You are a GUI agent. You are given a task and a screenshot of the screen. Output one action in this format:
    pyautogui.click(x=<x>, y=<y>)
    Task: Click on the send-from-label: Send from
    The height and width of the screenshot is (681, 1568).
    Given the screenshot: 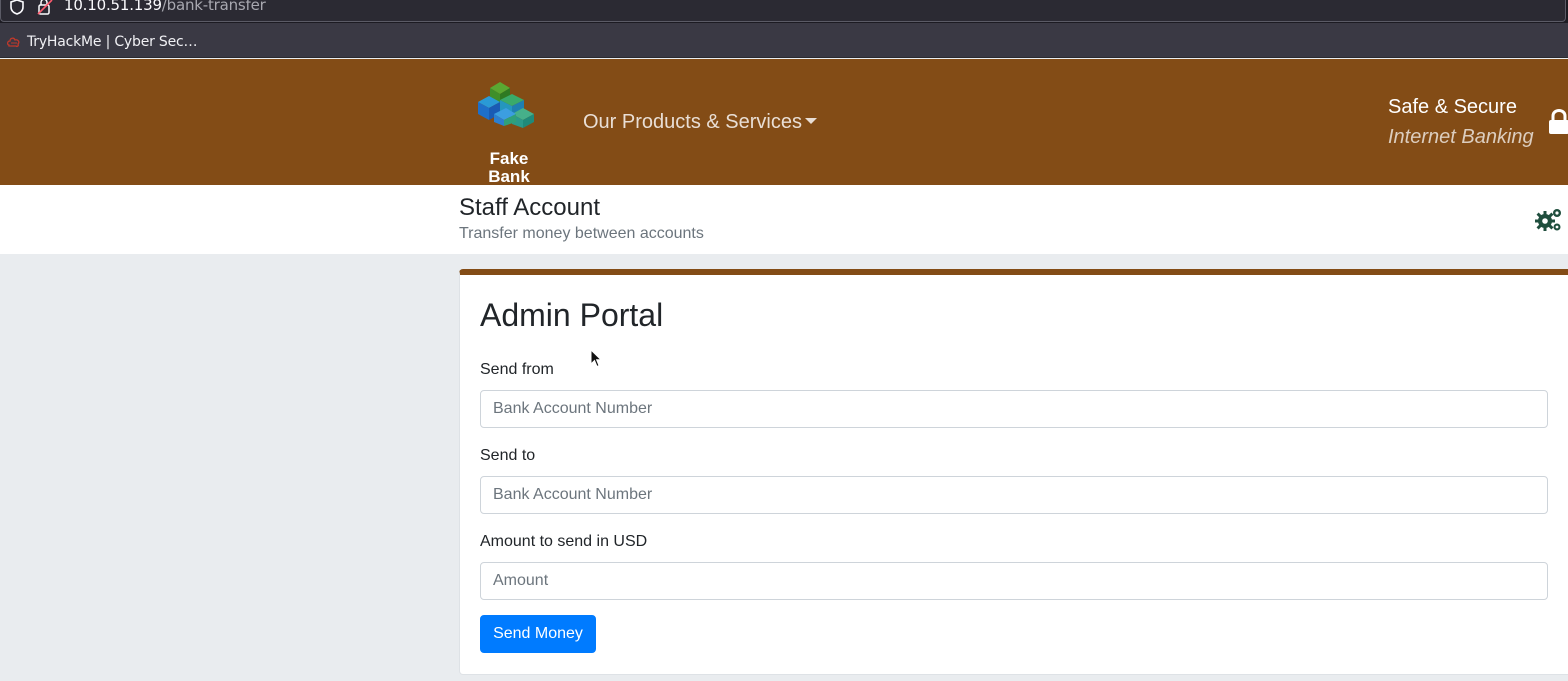 What is the action you would take?
    pyautogui.click(x=517, y=369)
    